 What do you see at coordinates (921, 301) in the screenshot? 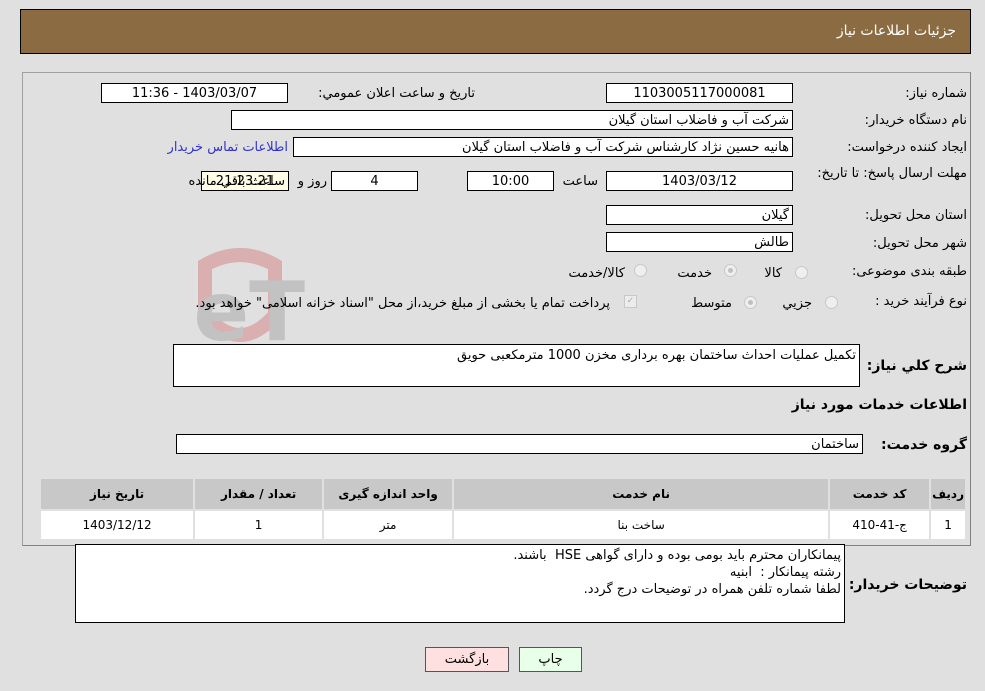
I see `process-label: نوع فرآیند خرید :` at bounding box center [921, 301].